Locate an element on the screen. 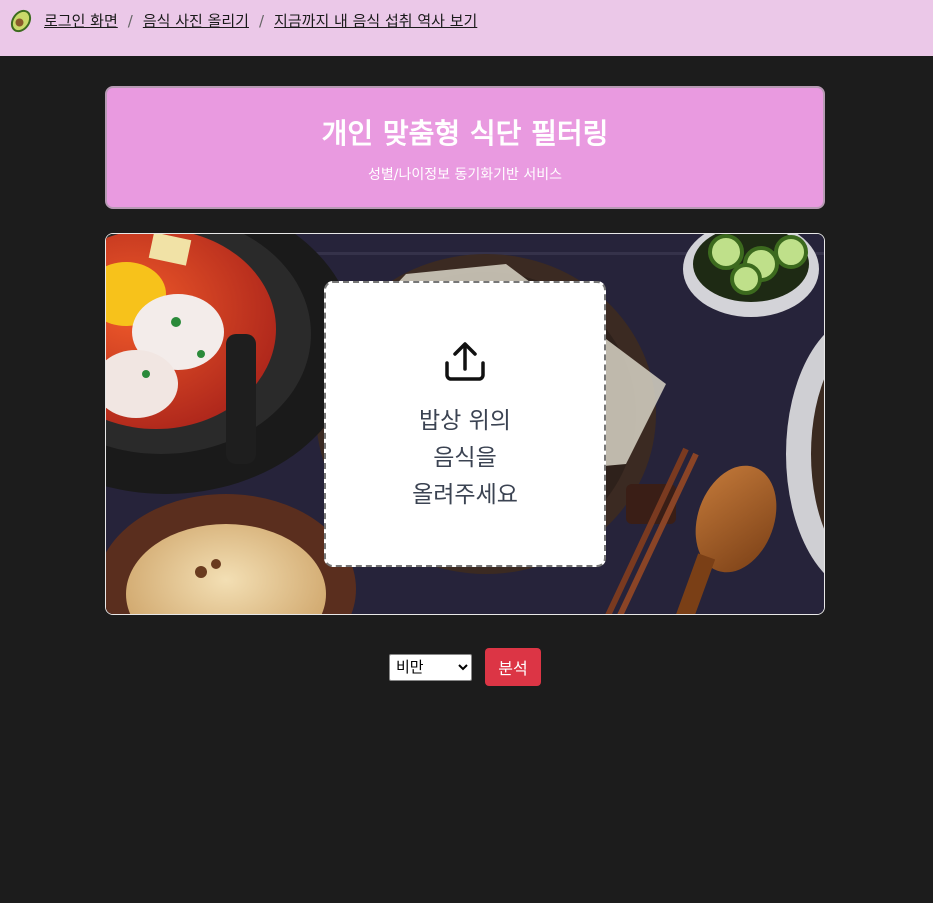 This screenshot has height=903, width=933. breadcrumb: 로그인 화면 / 음식 사진 올리기 / 지금까지 내 음식 섭취 역사 보기 is located at coordinates (260, 20).